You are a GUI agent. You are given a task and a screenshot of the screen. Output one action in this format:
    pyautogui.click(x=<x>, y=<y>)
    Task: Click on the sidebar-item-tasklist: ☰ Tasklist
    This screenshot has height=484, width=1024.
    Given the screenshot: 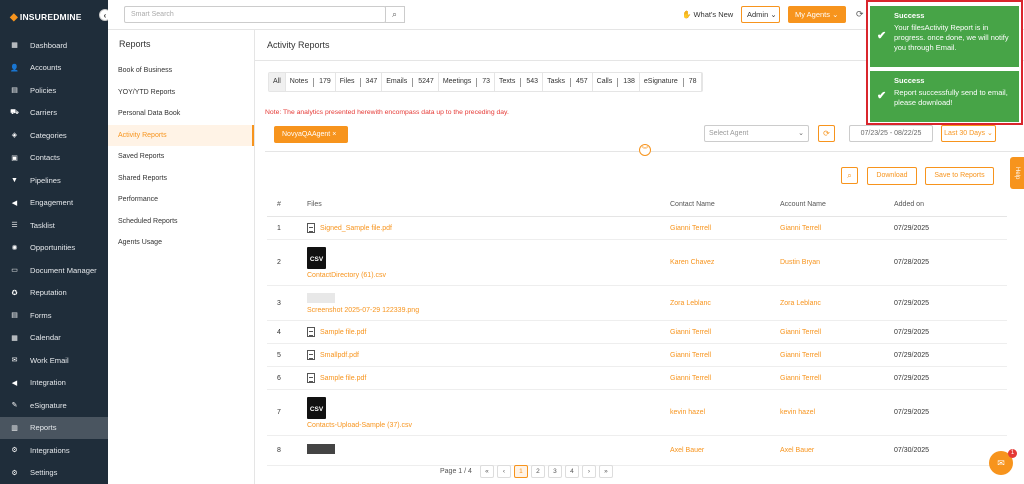 What is the action you would take?
    pyautogui.click(x=54, y=225)
    